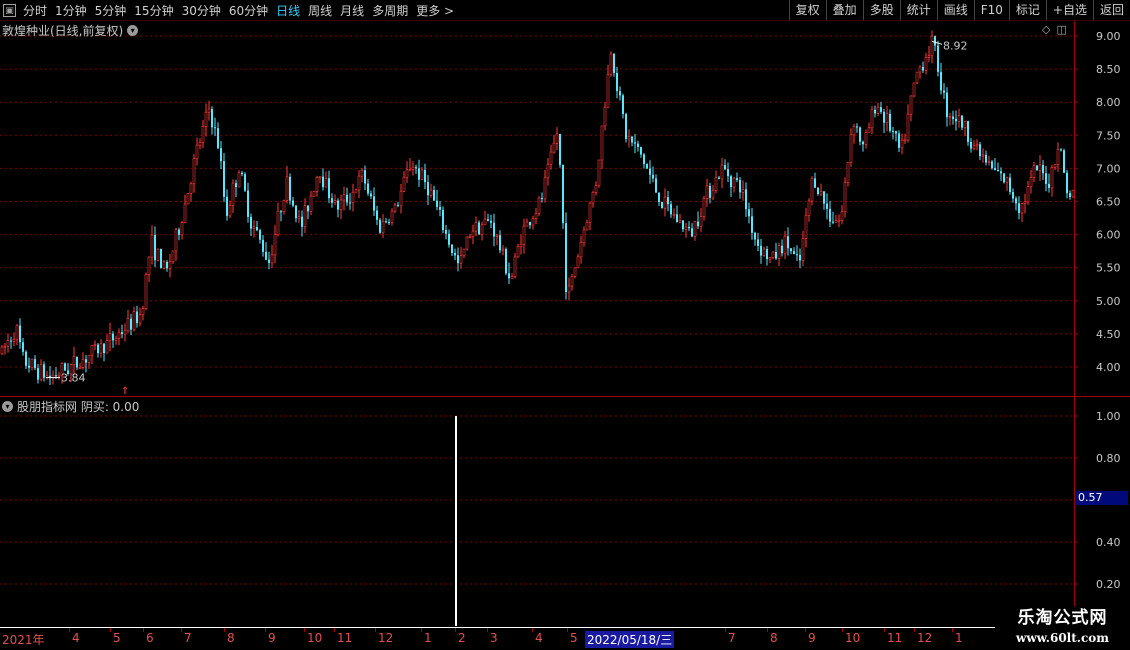  What do you see at coordinates (320, 10) in the screenshot?
I see `period-tab-7: 周线` at bounding box center [320, 10].